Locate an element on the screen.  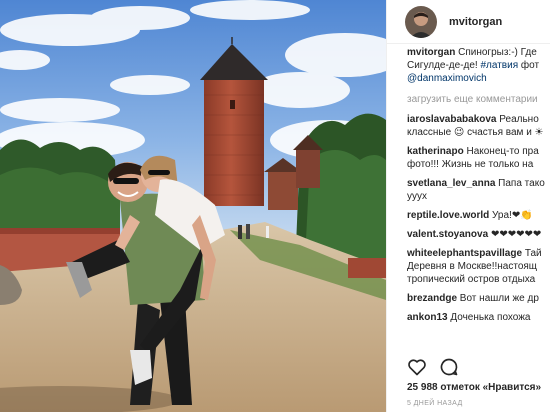
comment: brezandge Вот нашли же др is located at coordinates (478, 298).